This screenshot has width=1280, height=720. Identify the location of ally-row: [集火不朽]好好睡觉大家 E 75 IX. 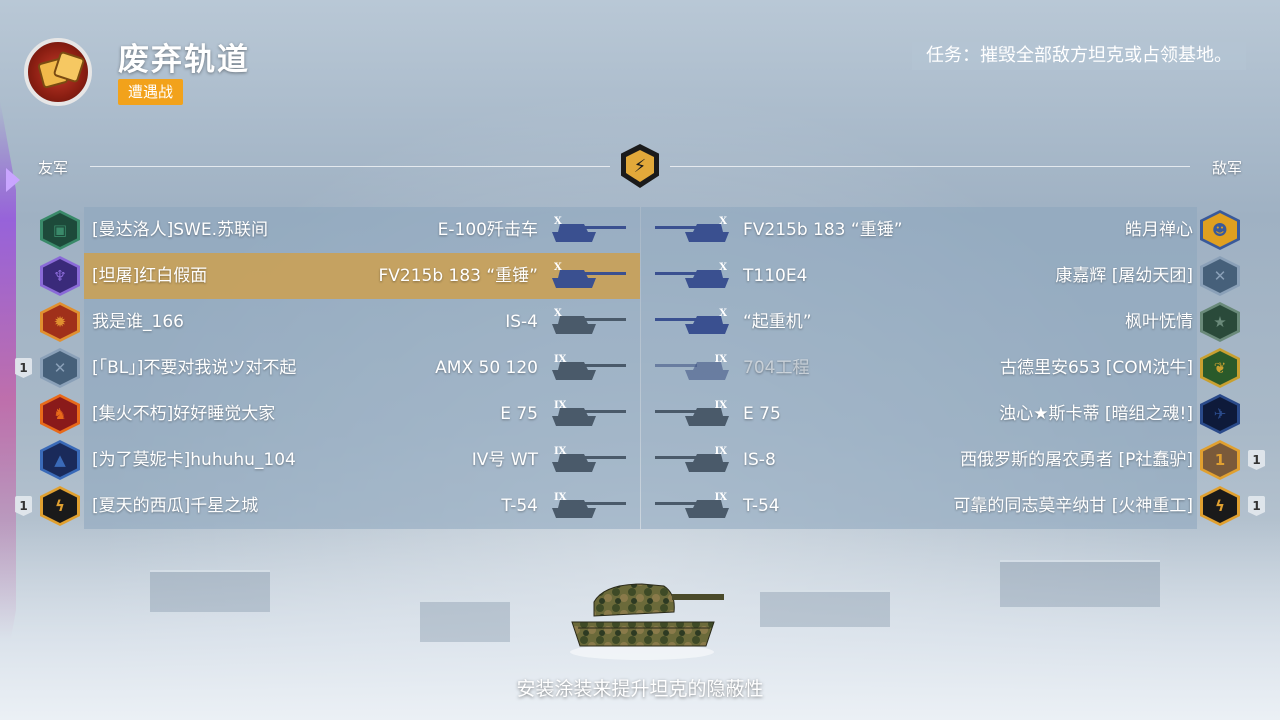
(362, 414).